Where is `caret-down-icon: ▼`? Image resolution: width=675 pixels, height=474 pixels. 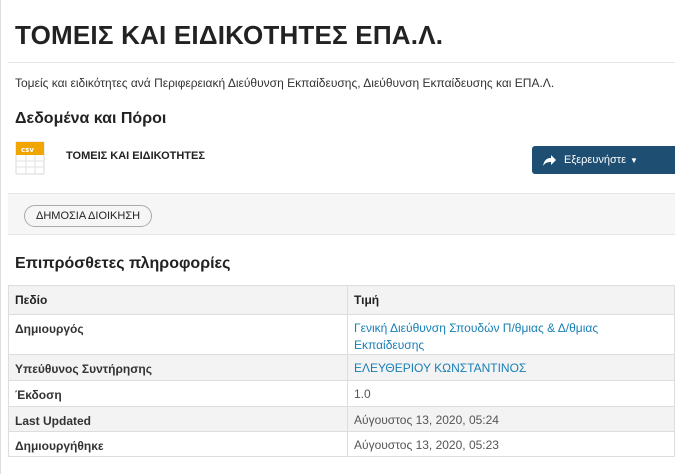
caret-down-icon: ▼ is located at coordinates (634, 160).